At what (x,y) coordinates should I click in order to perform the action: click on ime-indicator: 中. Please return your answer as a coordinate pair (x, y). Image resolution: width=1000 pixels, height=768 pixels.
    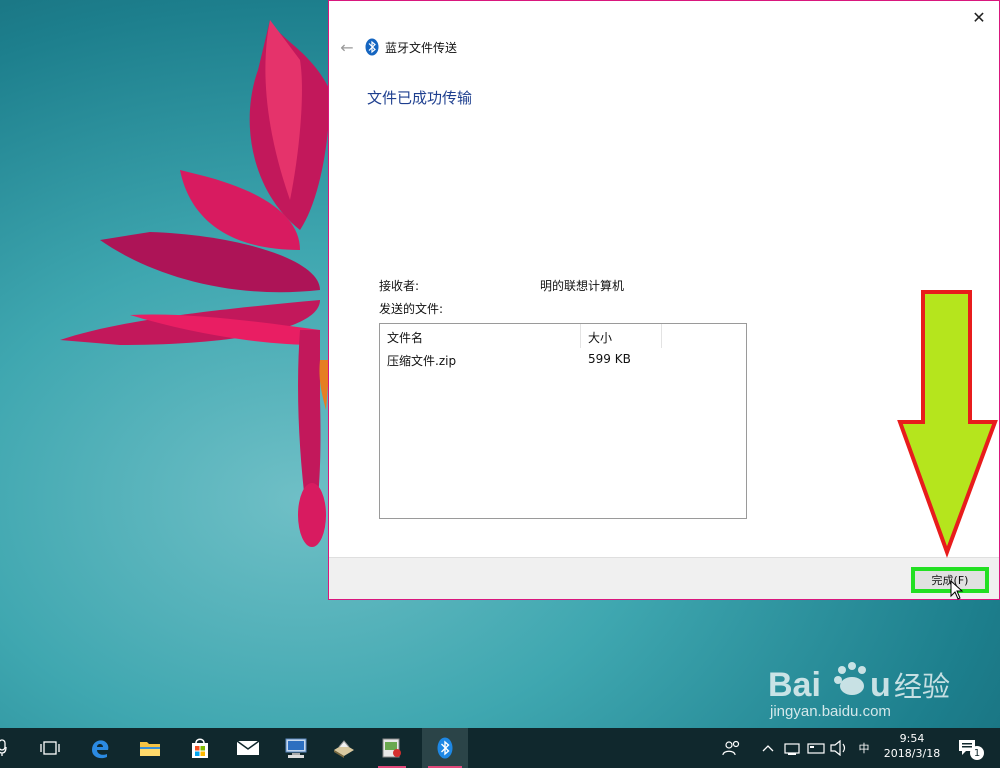
    Looking at the image, I should click on (864, 748).